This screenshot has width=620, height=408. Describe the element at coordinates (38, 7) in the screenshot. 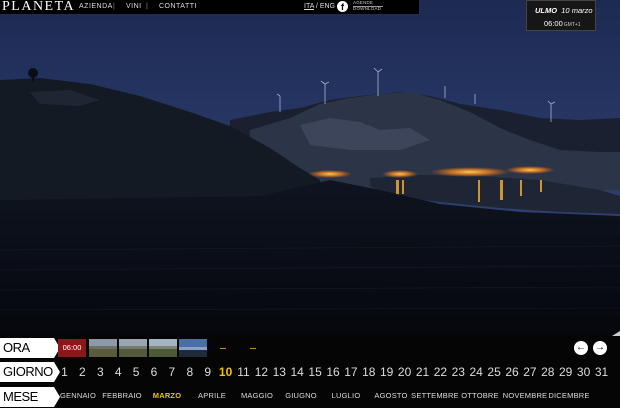

I see `planeta-logo: PLANETA` at that location.